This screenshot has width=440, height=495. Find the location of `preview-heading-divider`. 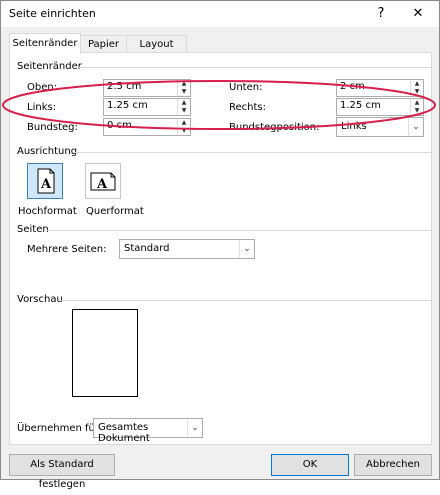

preview-heading-divider is located at coordinates (245, 300).